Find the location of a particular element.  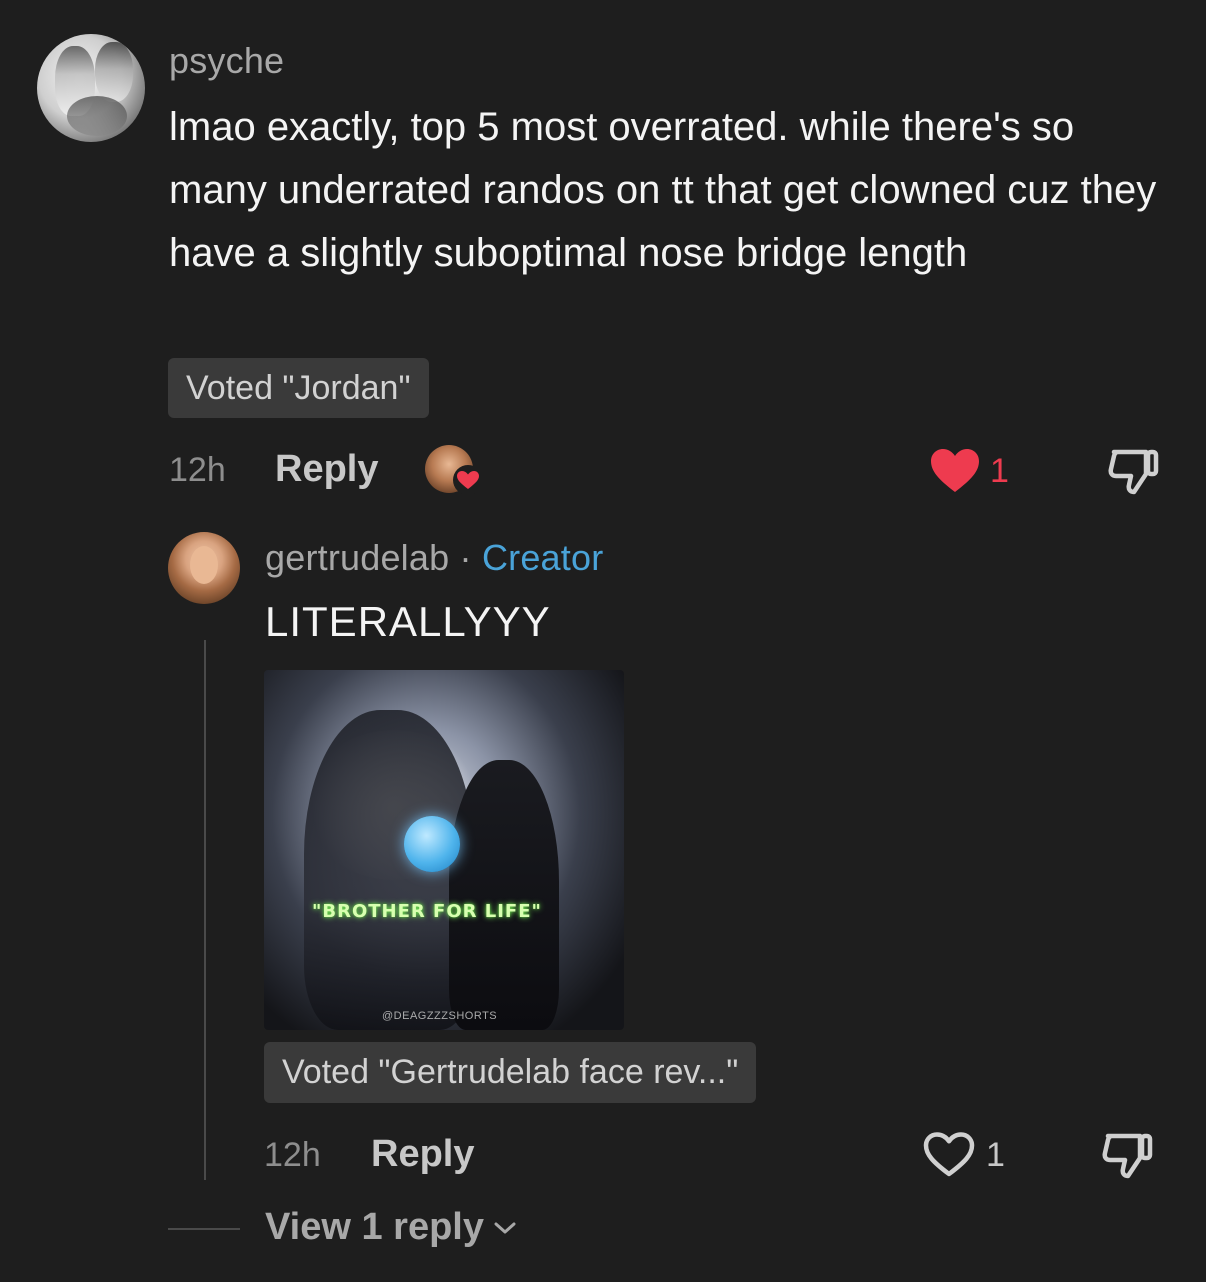

commenter-avatar is located at coordinates (91, 88).